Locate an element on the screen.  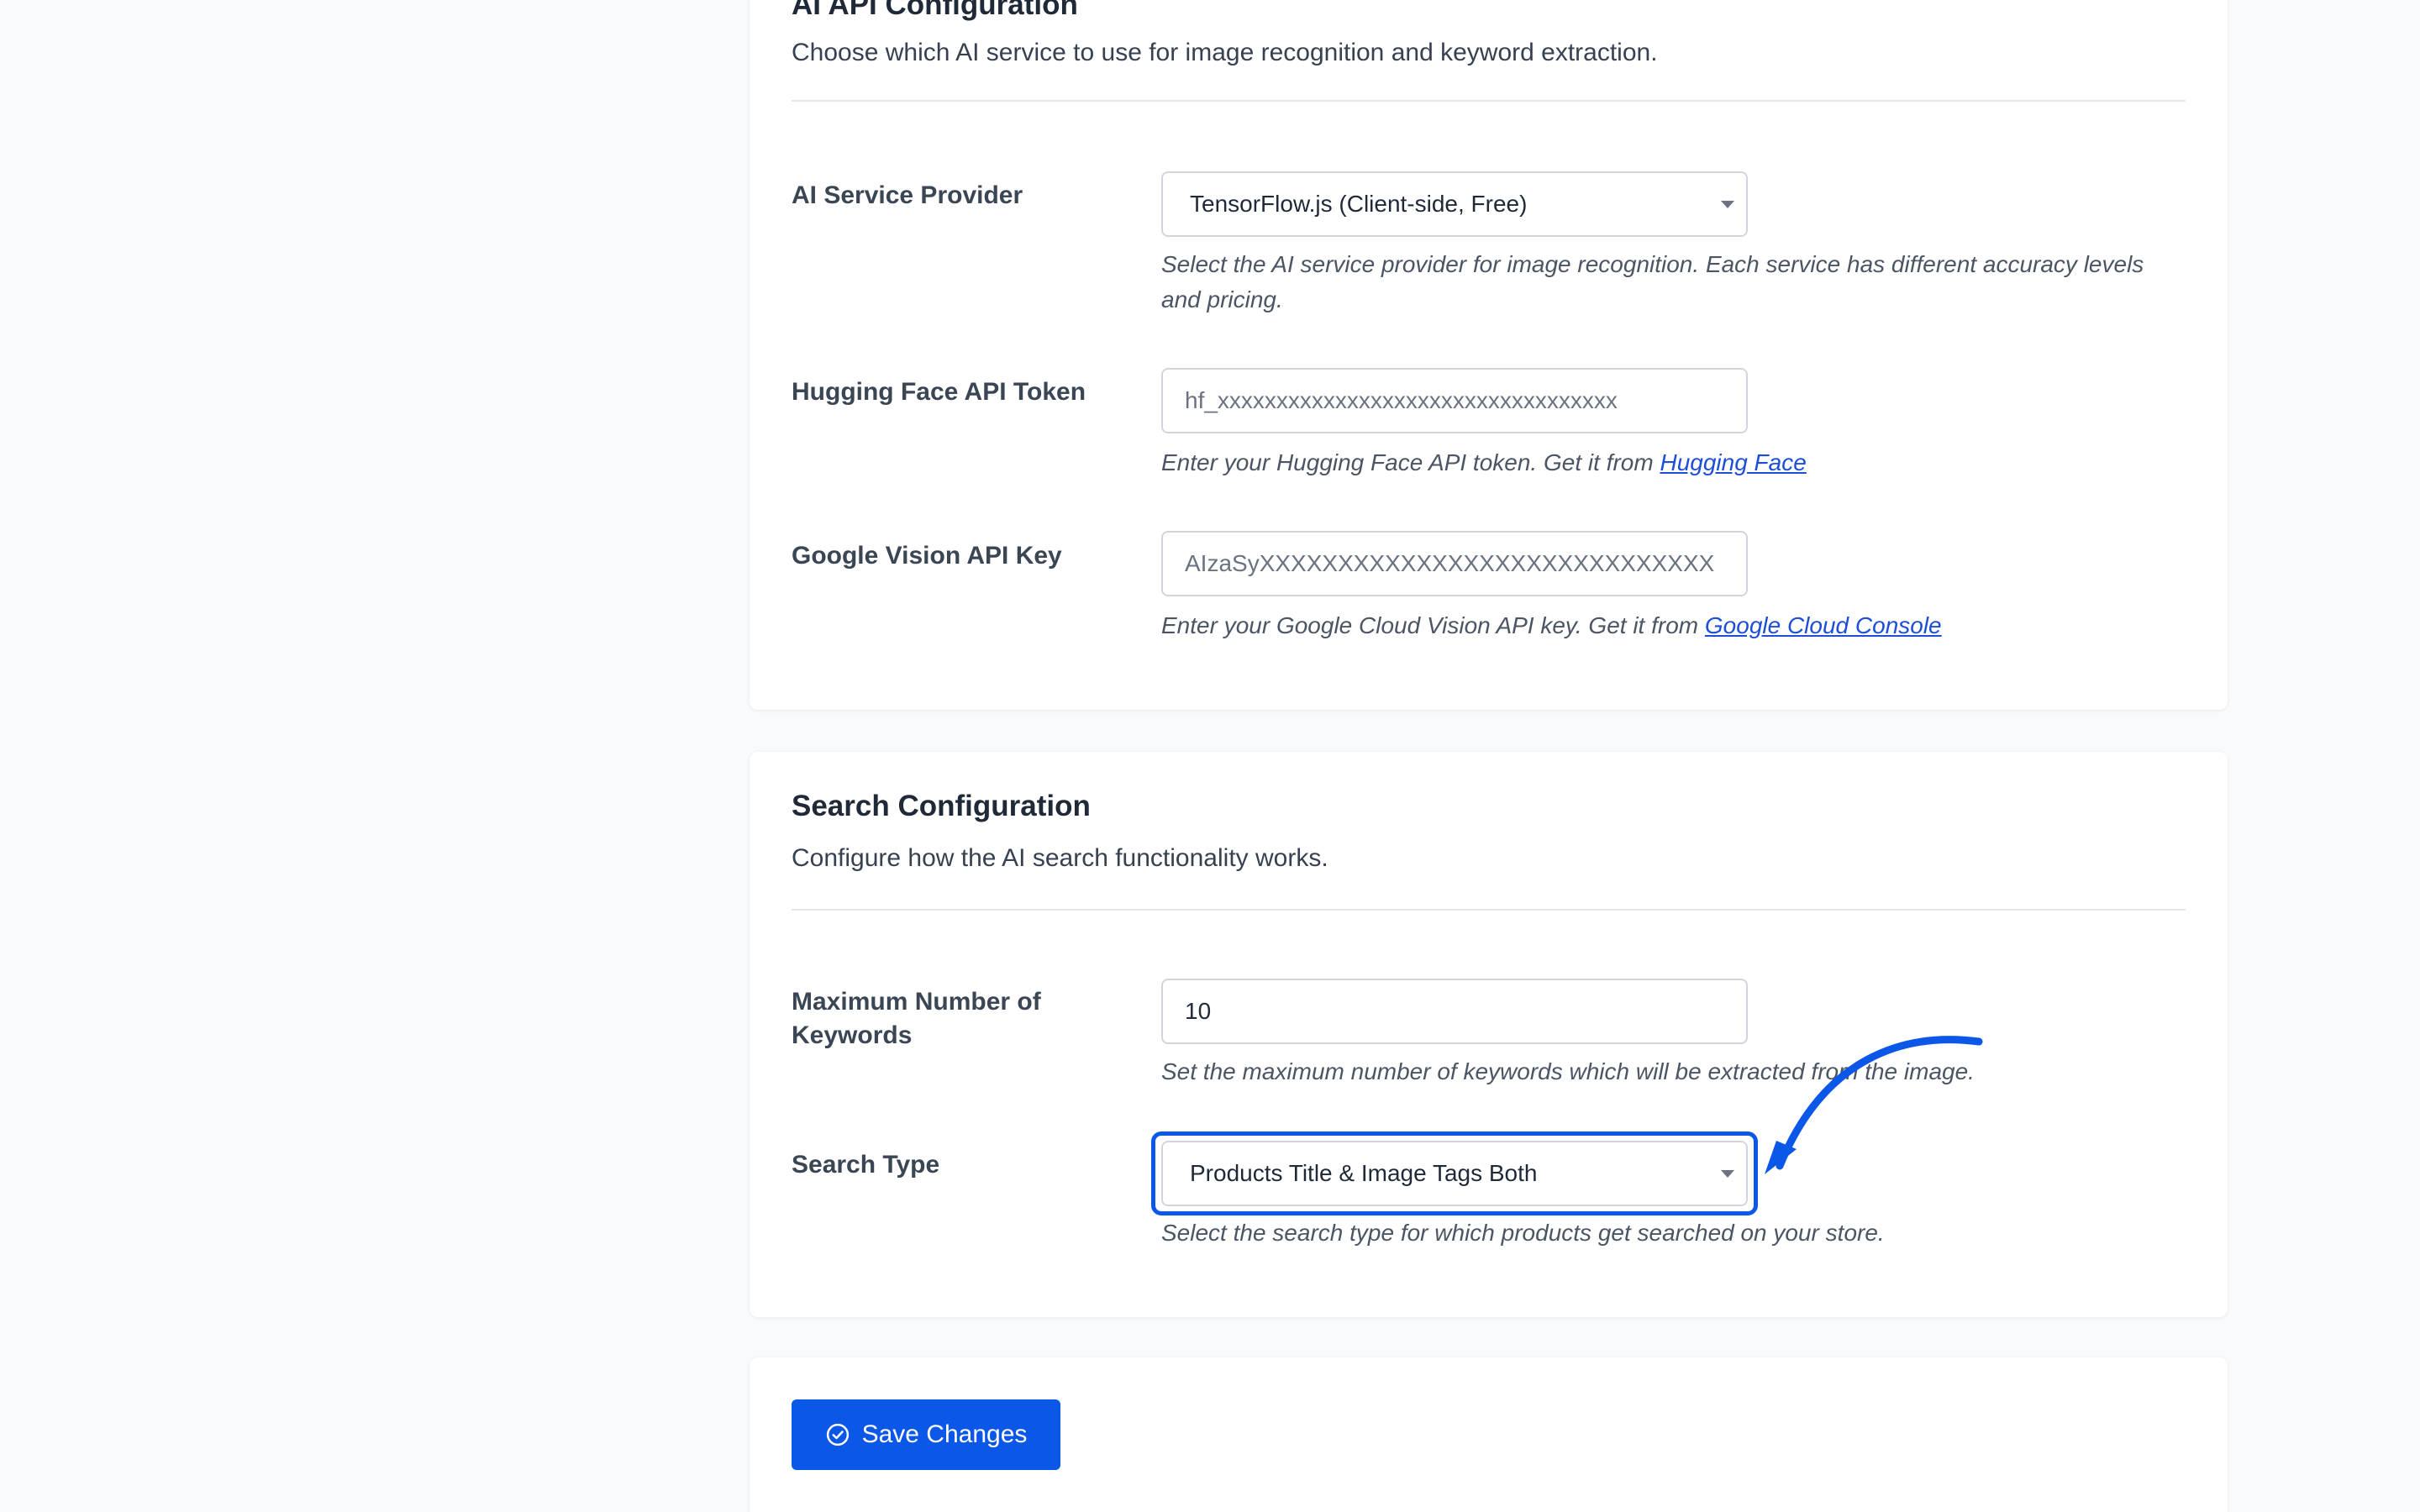
save-actions-card: Save Changes is located at coordinates (1489, 1434).